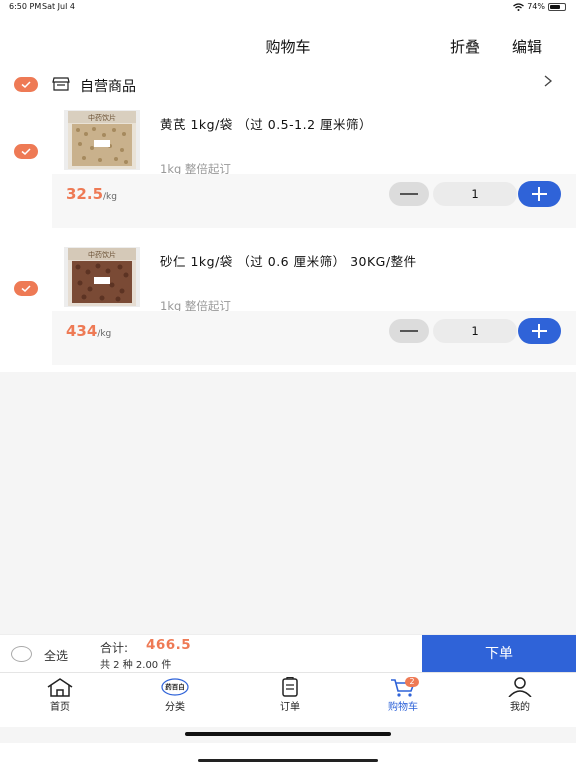 The image size is (576, 768). I want to click on chevron-right-icon, so click(548, 81).